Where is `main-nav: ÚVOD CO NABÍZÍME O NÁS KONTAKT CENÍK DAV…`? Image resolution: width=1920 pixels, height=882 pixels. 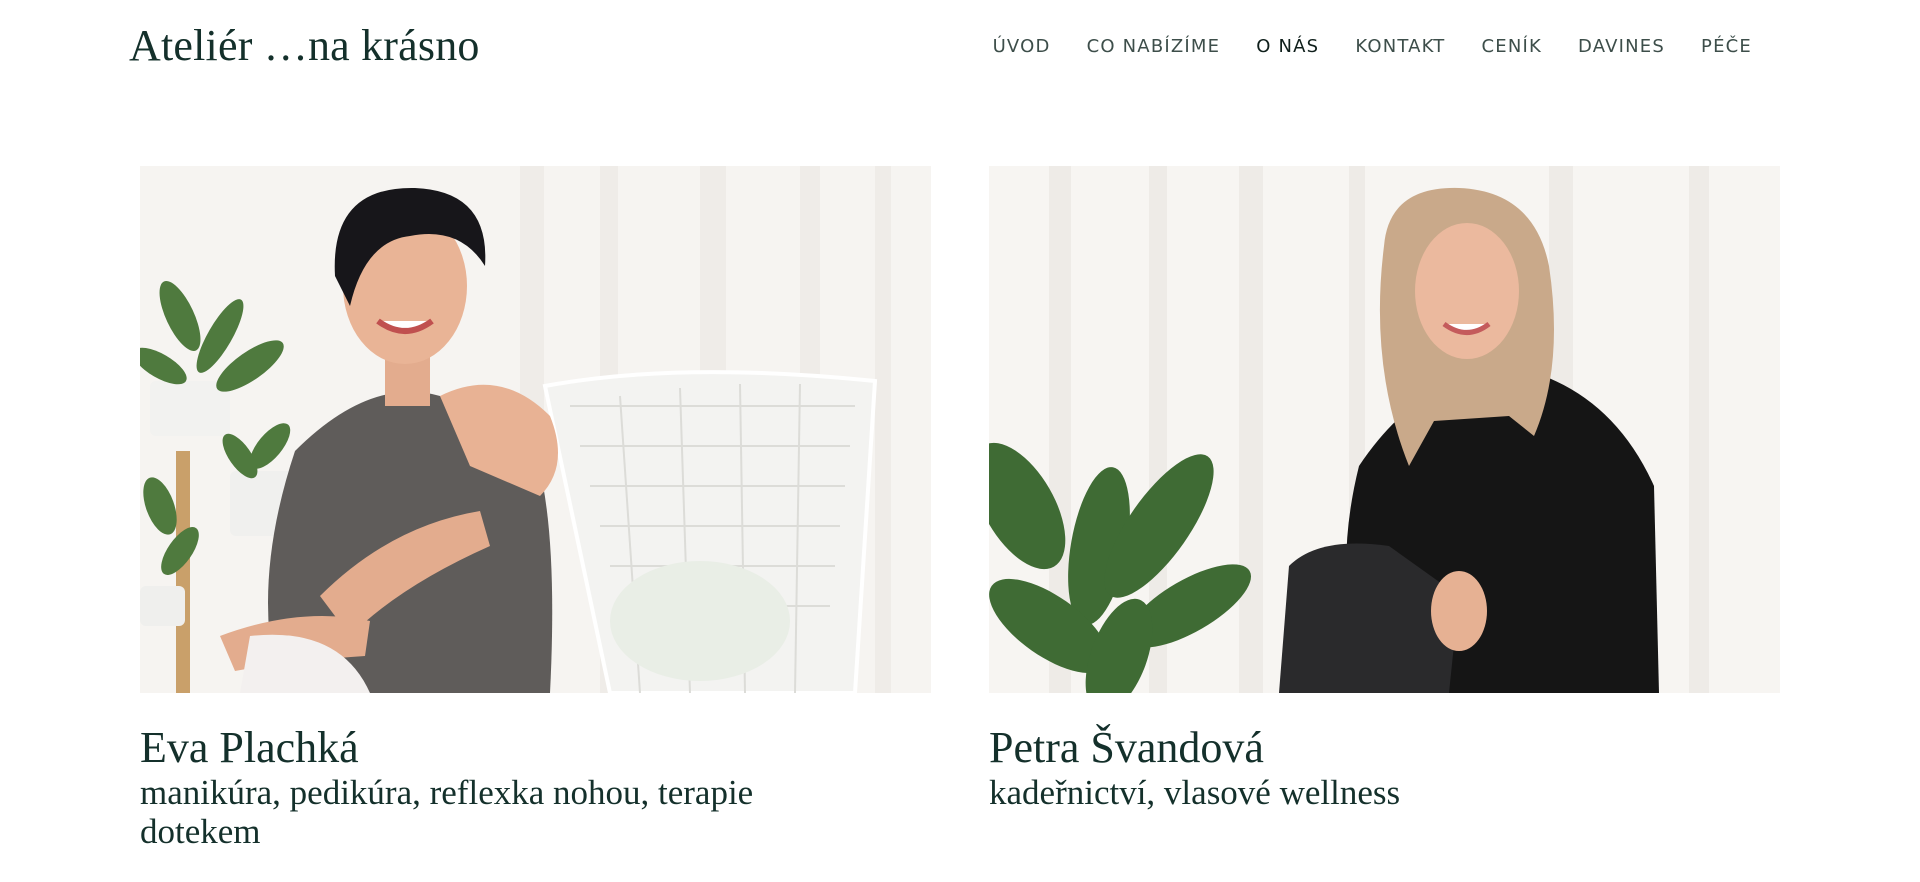
main-nav: ÚVOD CO NABÍZÍME O NÁS KONTAKT CENÍK DAV… is located at coordinates (1372, 46).